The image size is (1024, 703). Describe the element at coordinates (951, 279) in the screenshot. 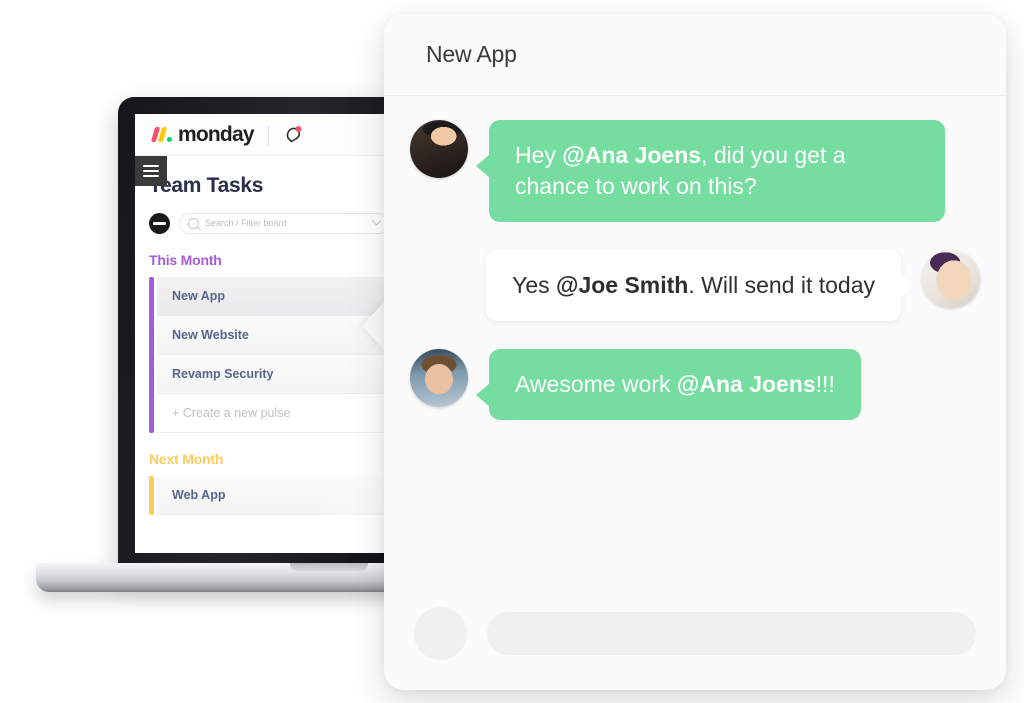

I see `avatar-ana-joens` at that location.